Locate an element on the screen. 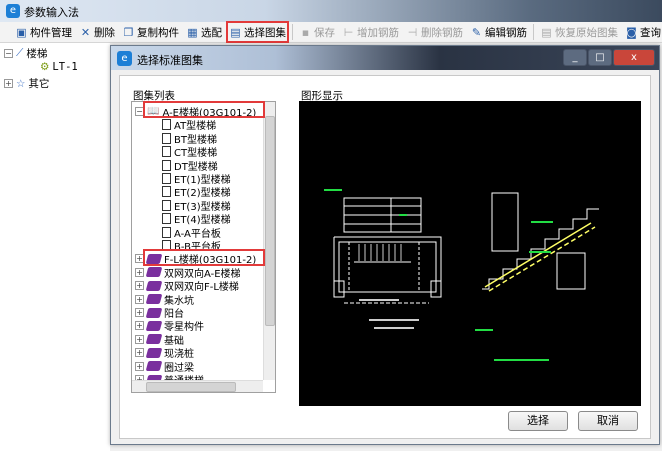  toolbar-button-label: 删除 is located at coordinates (104, 32).